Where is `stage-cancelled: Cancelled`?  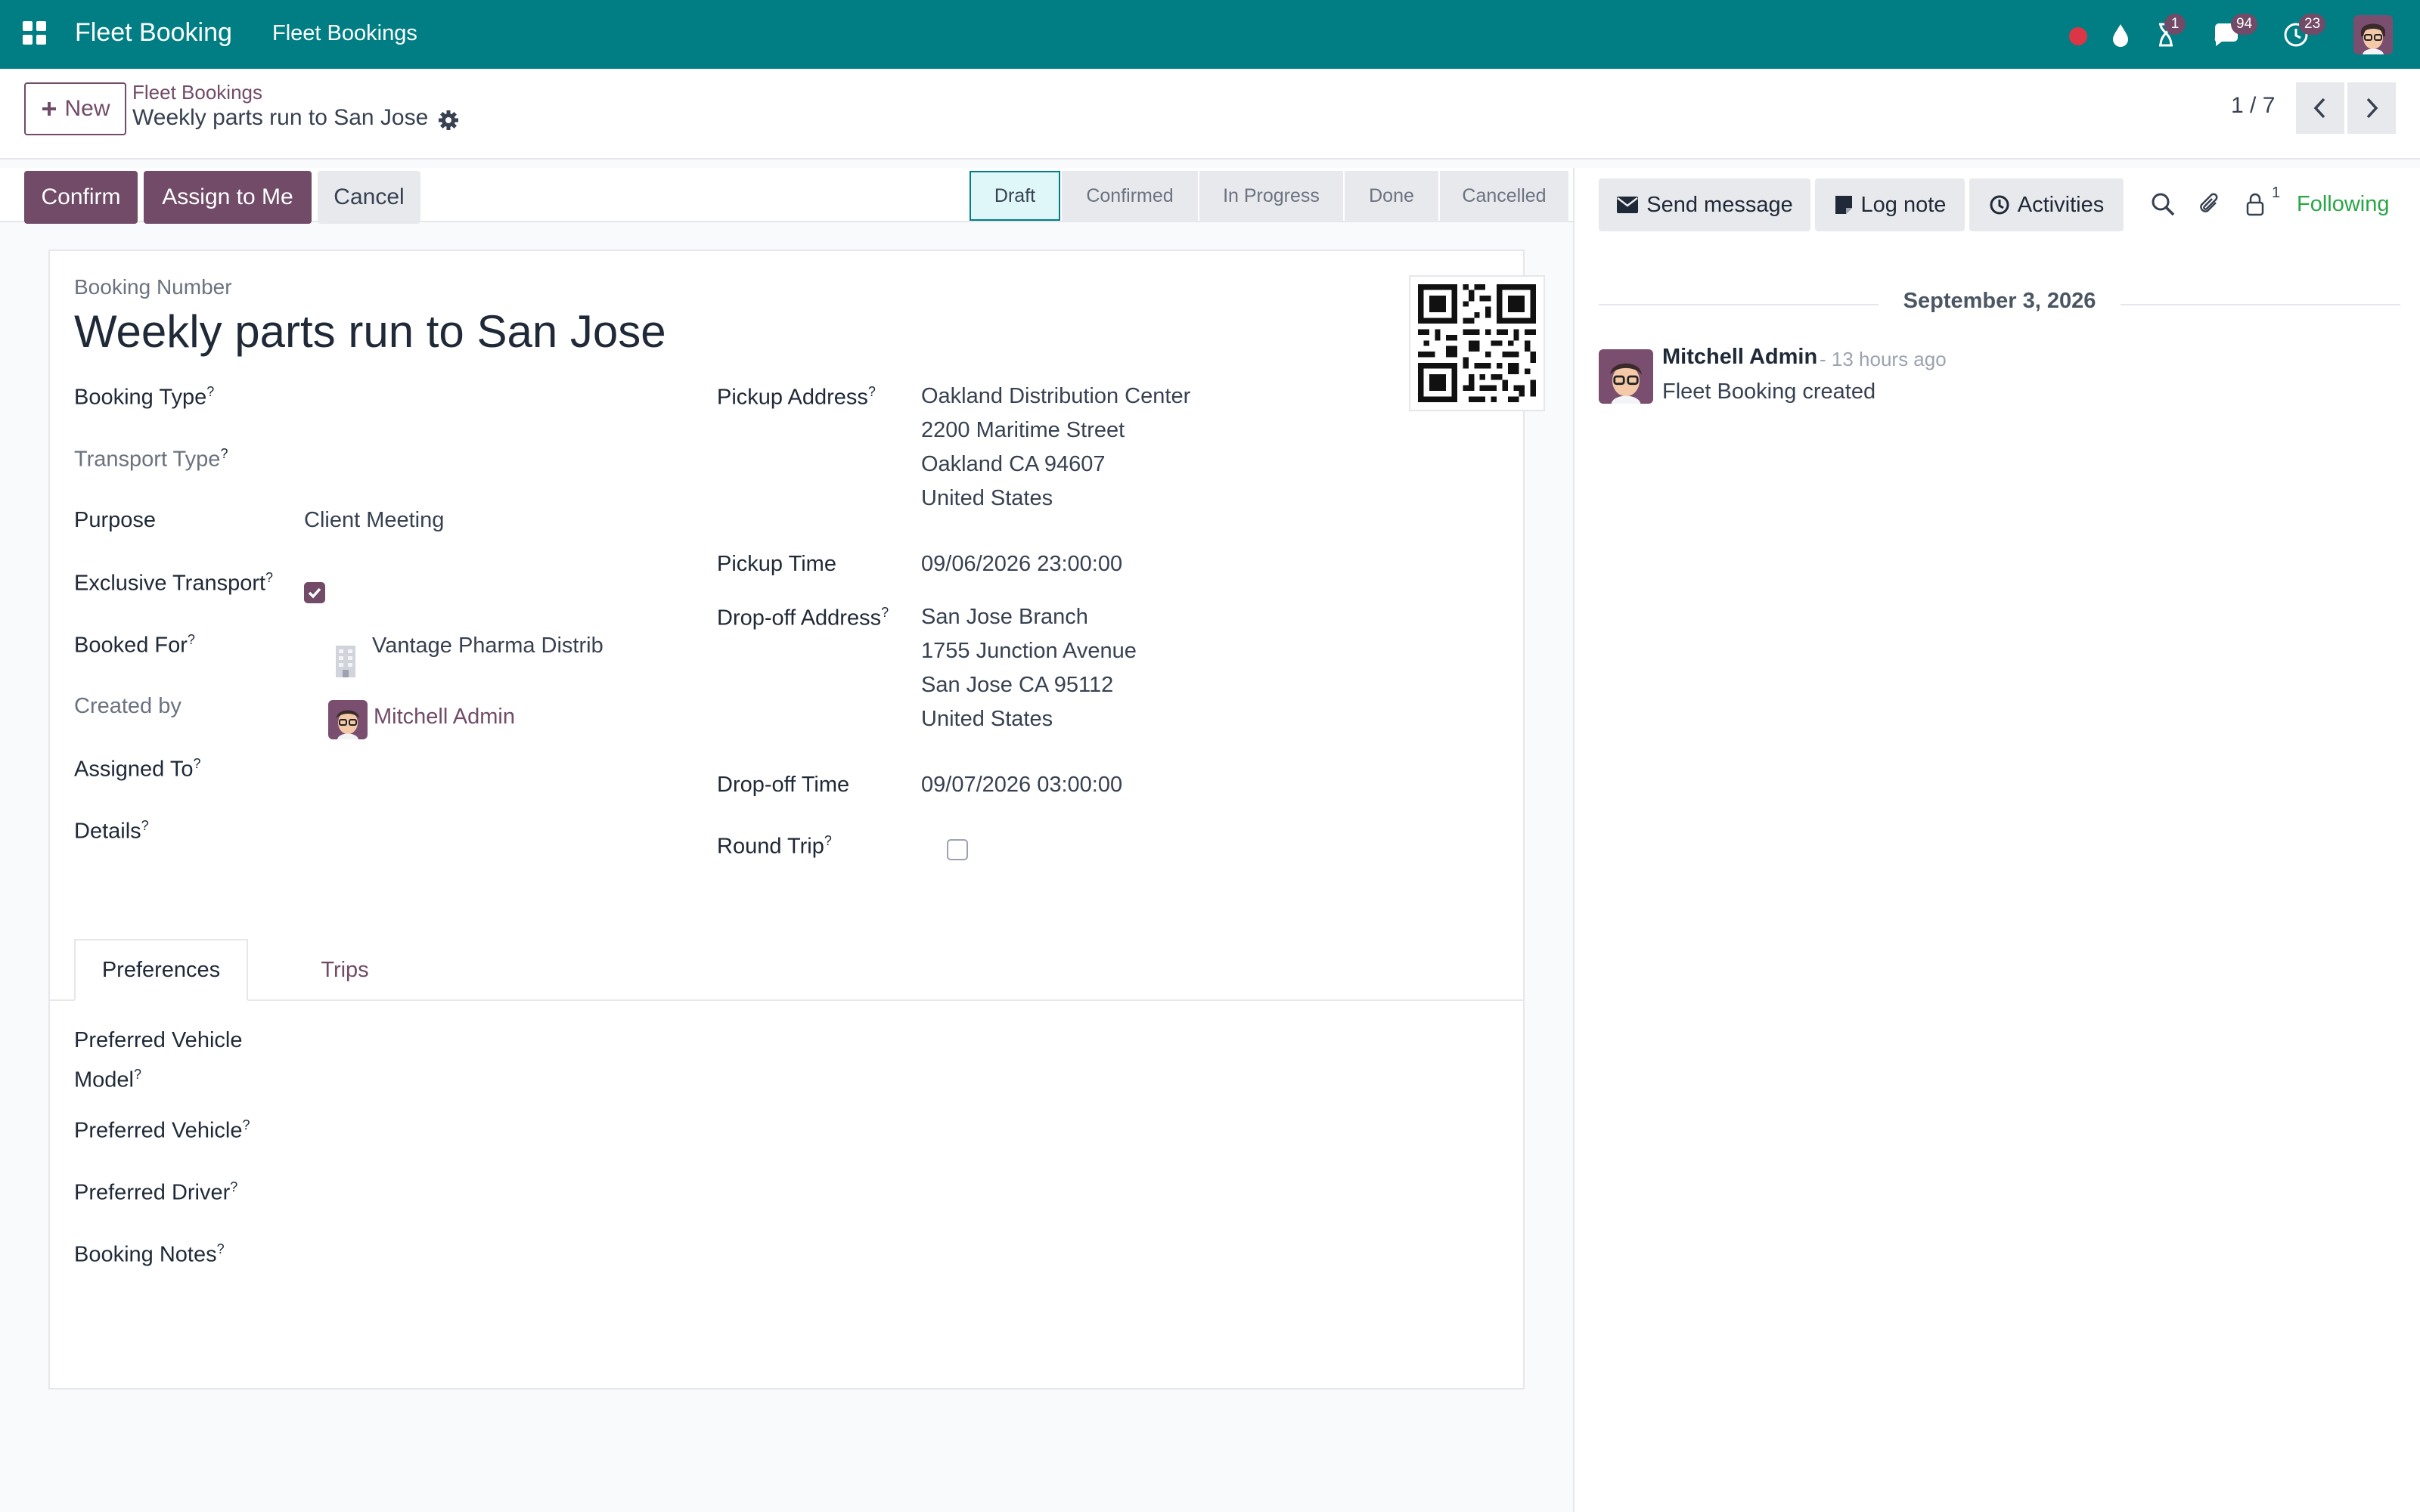 stage-cancelled: Cancelled is located at coordinates (1504, 196).